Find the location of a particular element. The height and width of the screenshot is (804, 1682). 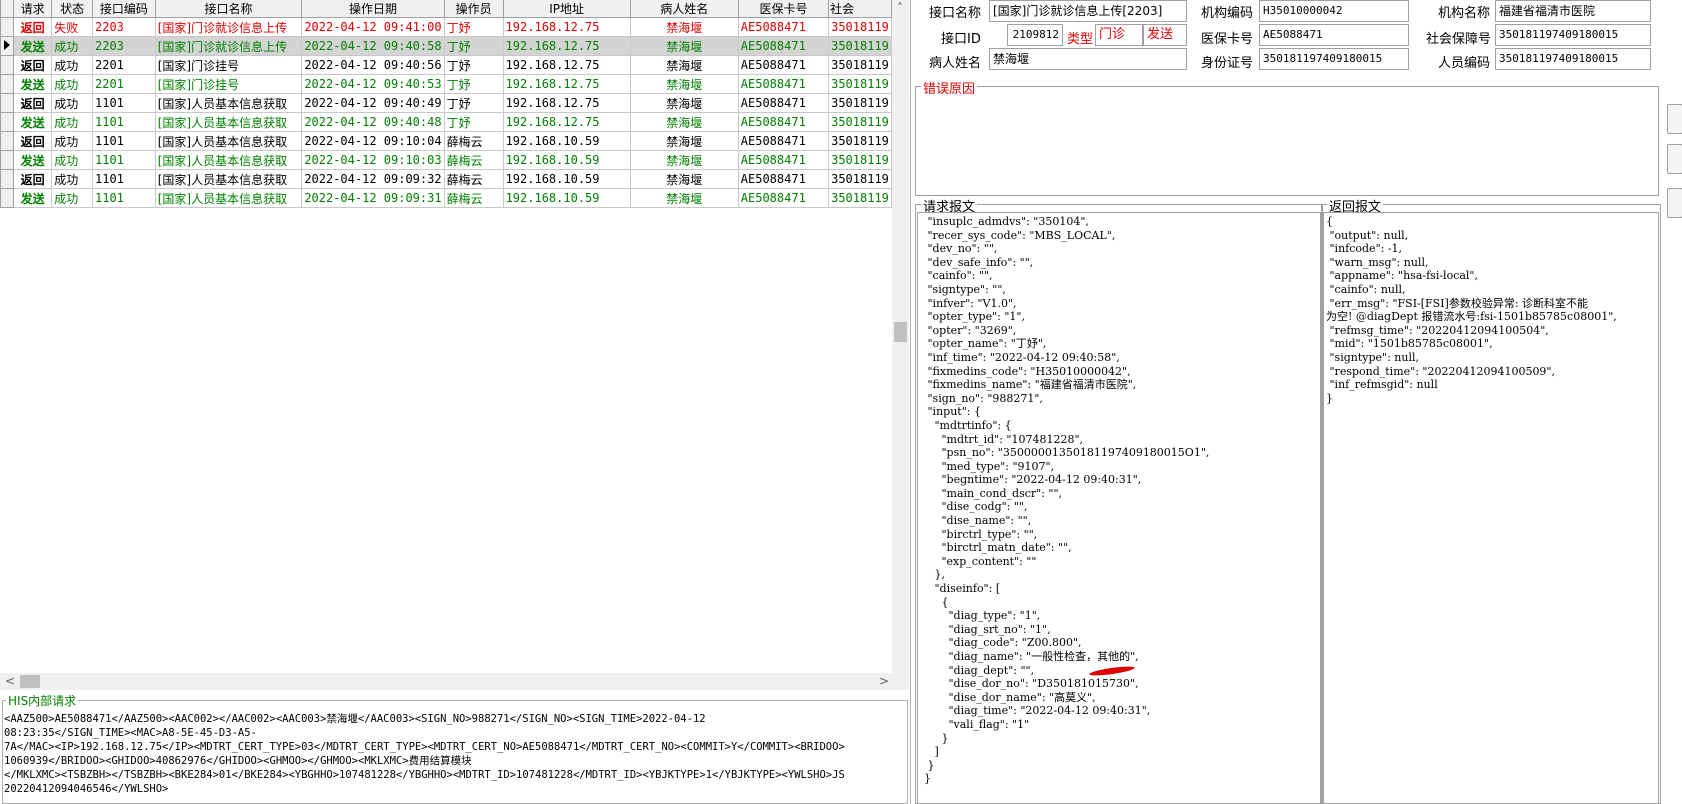

vertical-scroll-thumb is located at coordinates (900, 332).